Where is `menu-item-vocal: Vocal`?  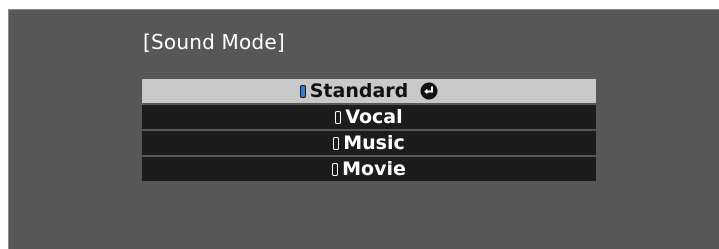 menu-item-vocal: Vocal is located at coordinates (369, 117).